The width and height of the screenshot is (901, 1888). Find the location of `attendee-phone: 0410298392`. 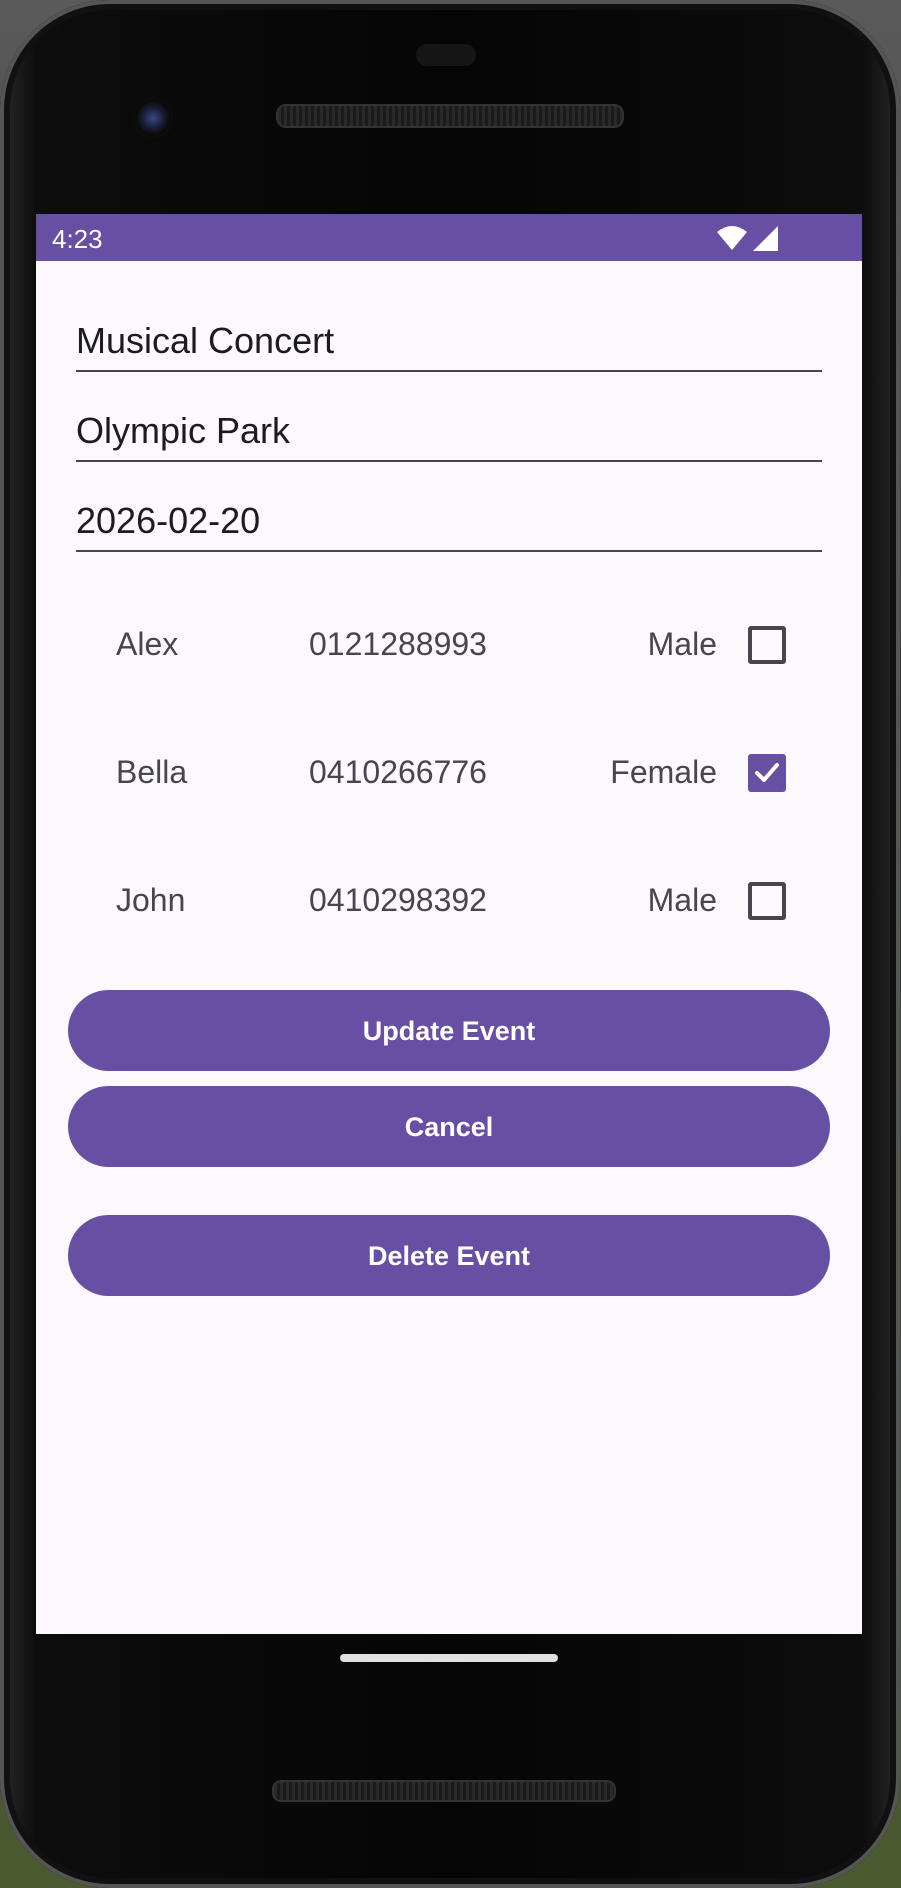

attendee-phone: 0410298392 is located at coordinates (398, 900).